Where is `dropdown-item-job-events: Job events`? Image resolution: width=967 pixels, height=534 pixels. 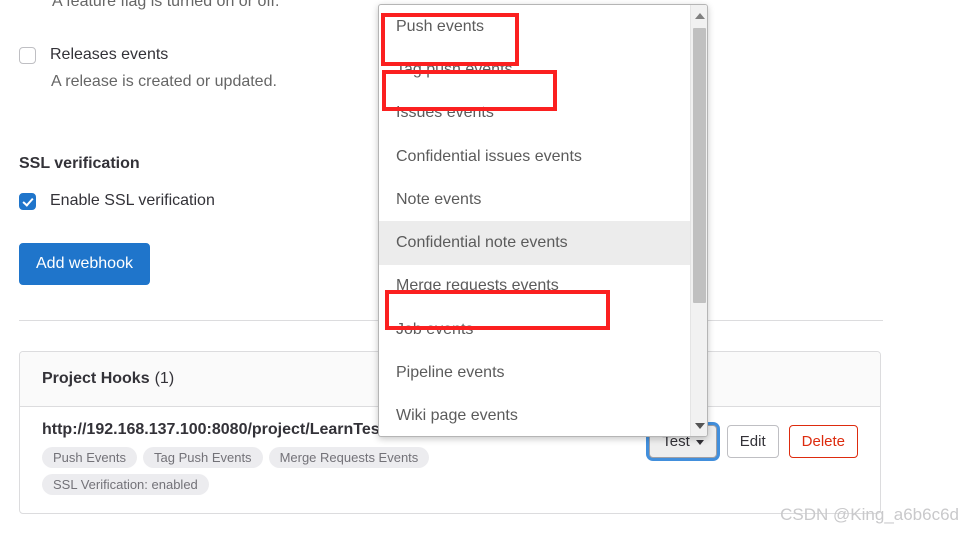
dropdown-item-job-events: Job events is located at coordinates (534, 329).